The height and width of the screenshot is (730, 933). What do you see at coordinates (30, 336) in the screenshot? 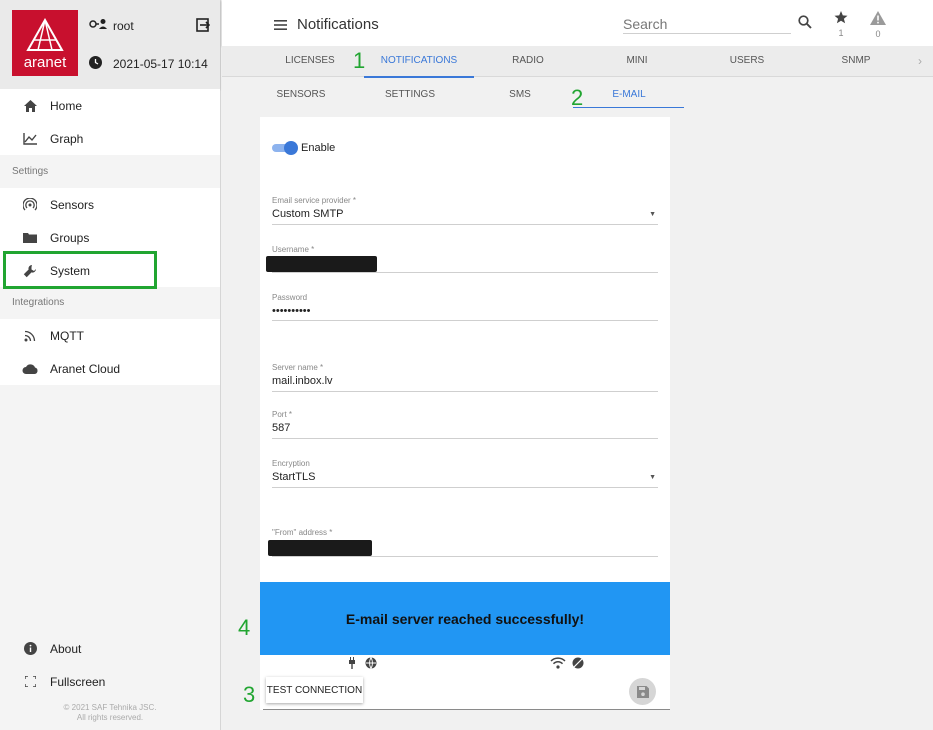
I see `rss-icon` at bounding box center [30, 336].